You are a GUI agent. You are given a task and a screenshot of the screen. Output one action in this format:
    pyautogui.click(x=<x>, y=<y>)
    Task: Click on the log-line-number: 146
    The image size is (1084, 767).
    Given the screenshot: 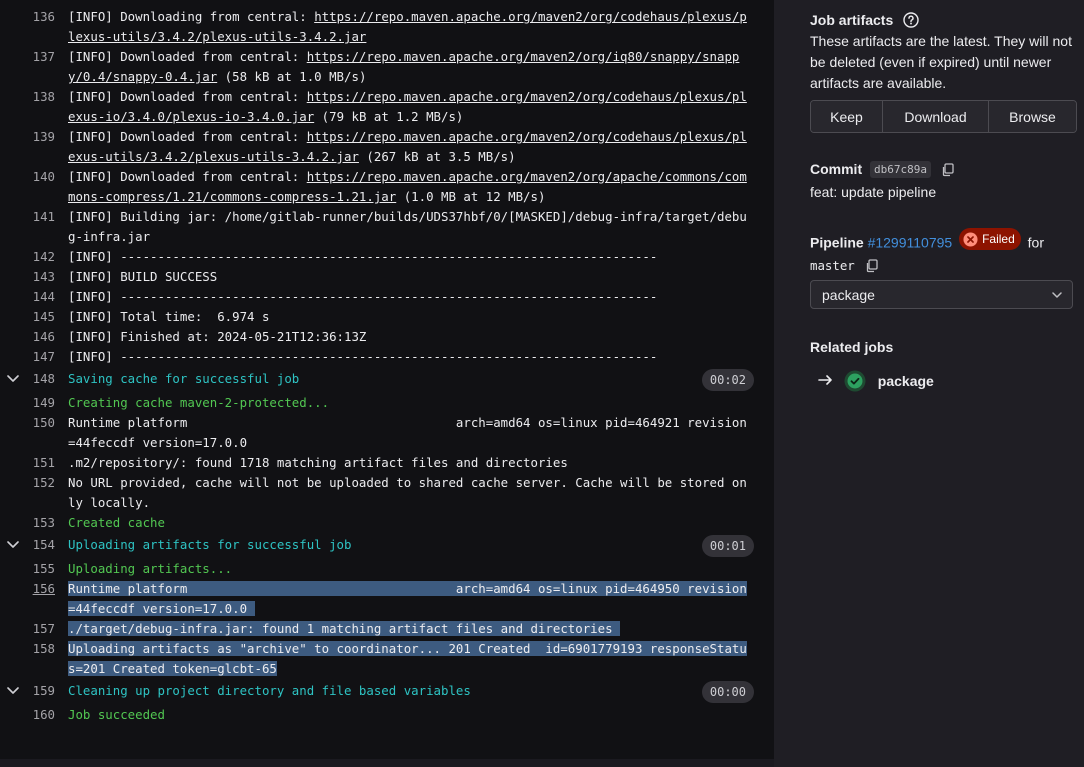 What is the action you would take?
    pyautogui.click(x=27, y=337)
    